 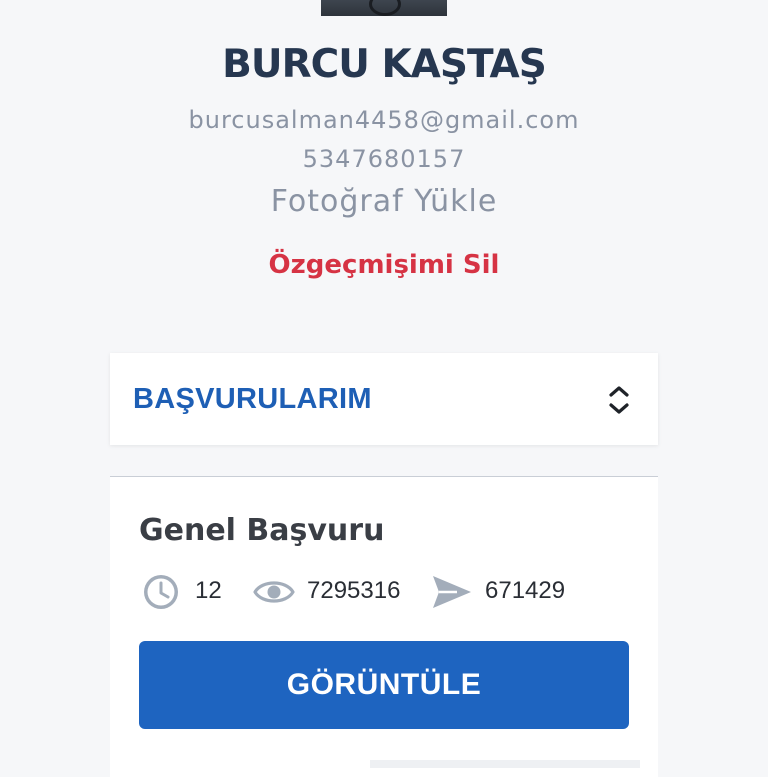 What do you see at coordinates (384, 399) in the screenshot?
I see `applications-accordion-header: BAŞVURULARIM` at bounding box center [384, 399].